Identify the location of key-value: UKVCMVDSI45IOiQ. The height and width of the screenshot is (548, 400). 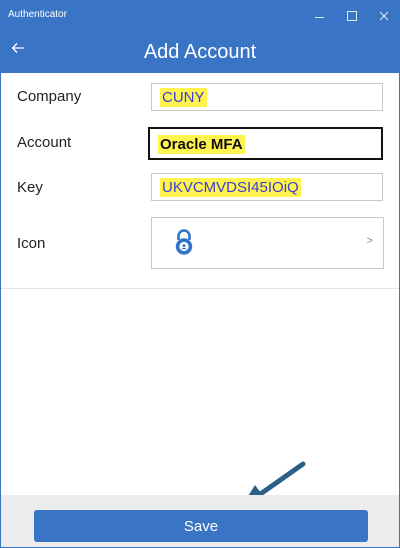
(230, 187).